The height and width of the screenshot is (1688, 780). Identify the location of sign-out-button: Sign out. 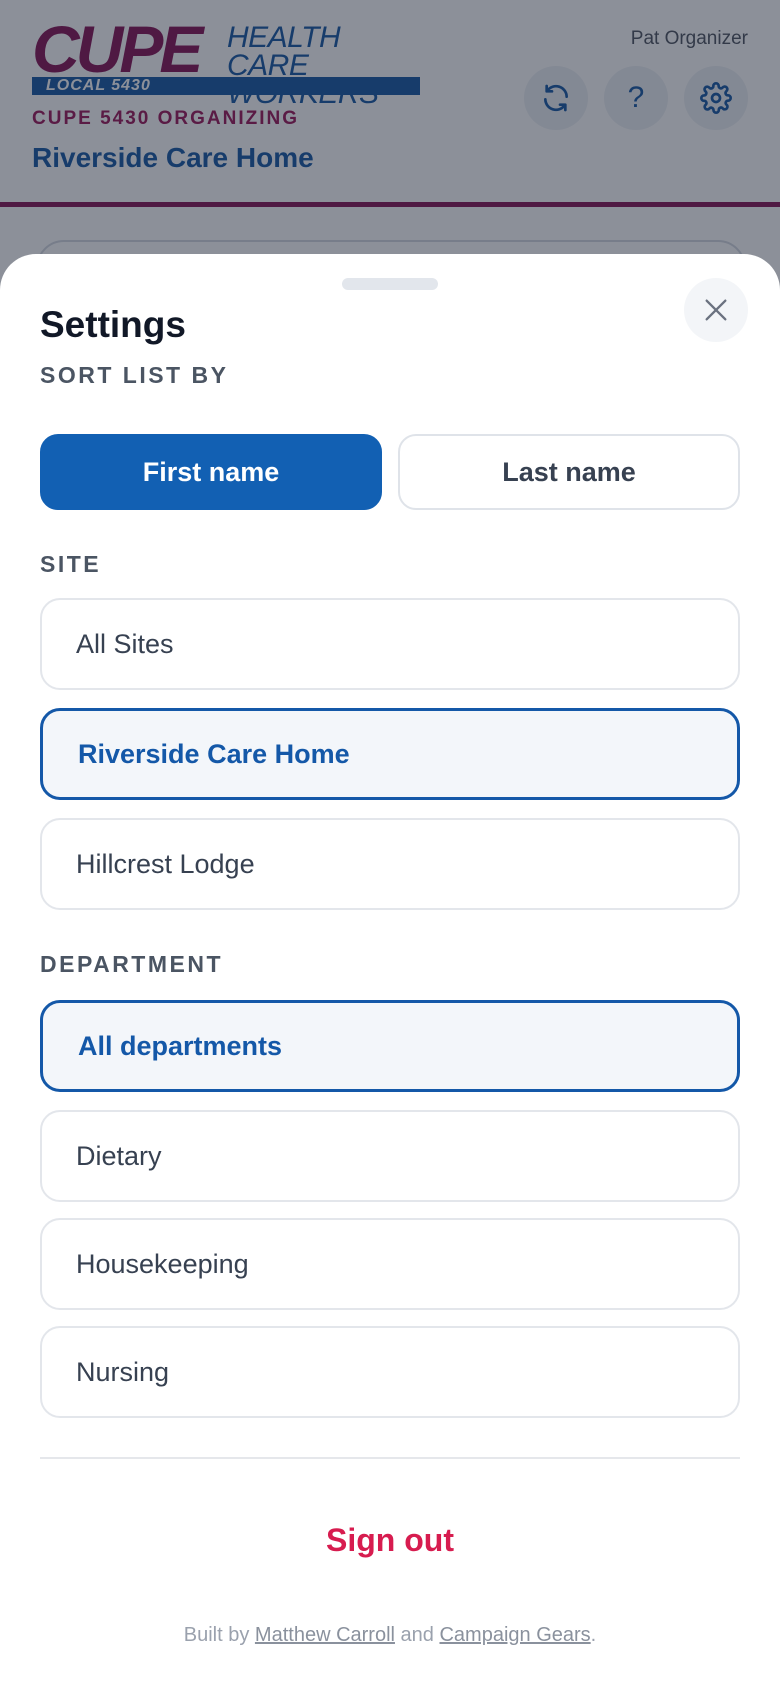
(390, 1540).